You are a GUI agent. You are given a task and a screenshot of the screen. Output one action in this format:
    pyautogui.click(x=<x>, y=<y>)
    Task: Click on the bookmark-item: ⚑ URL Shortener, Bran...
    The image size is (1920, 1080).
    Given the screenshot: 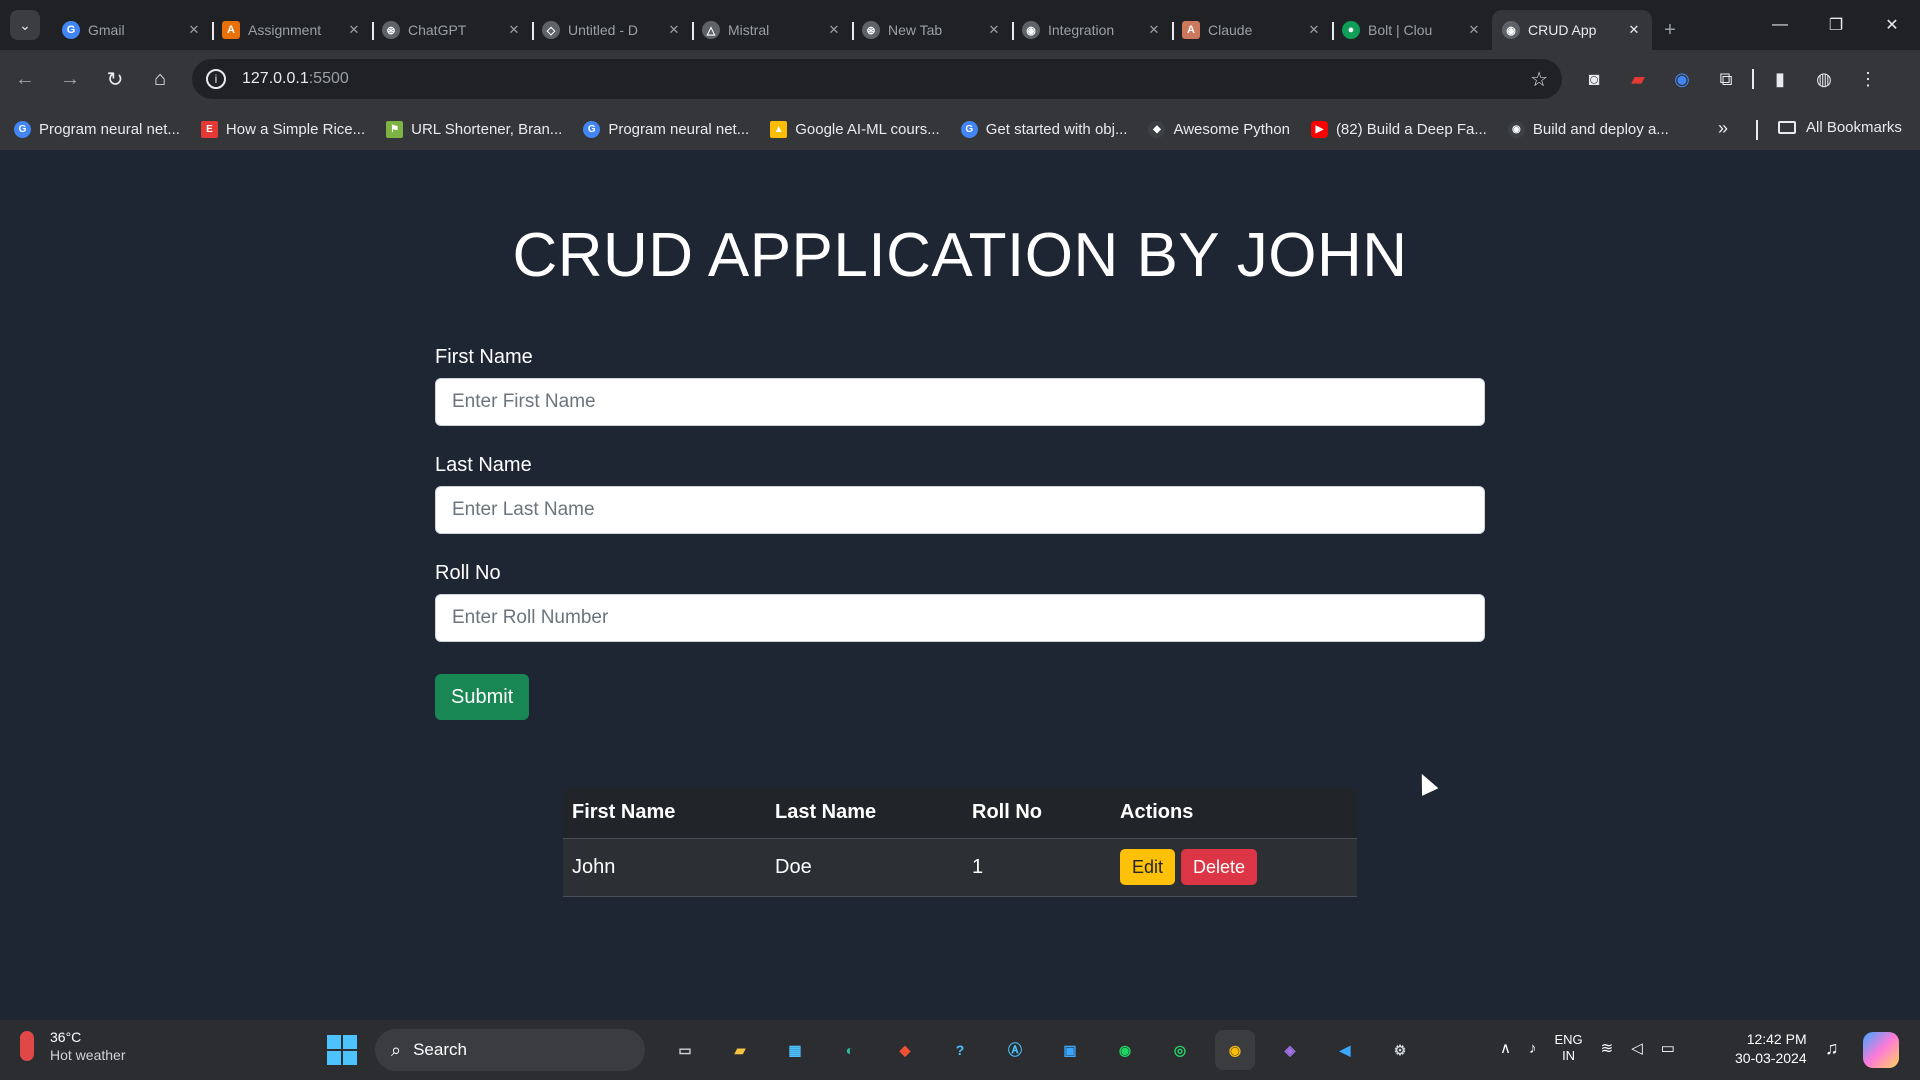 What is the action you would take?
    pyautogui.click(x=474, y=129)
    